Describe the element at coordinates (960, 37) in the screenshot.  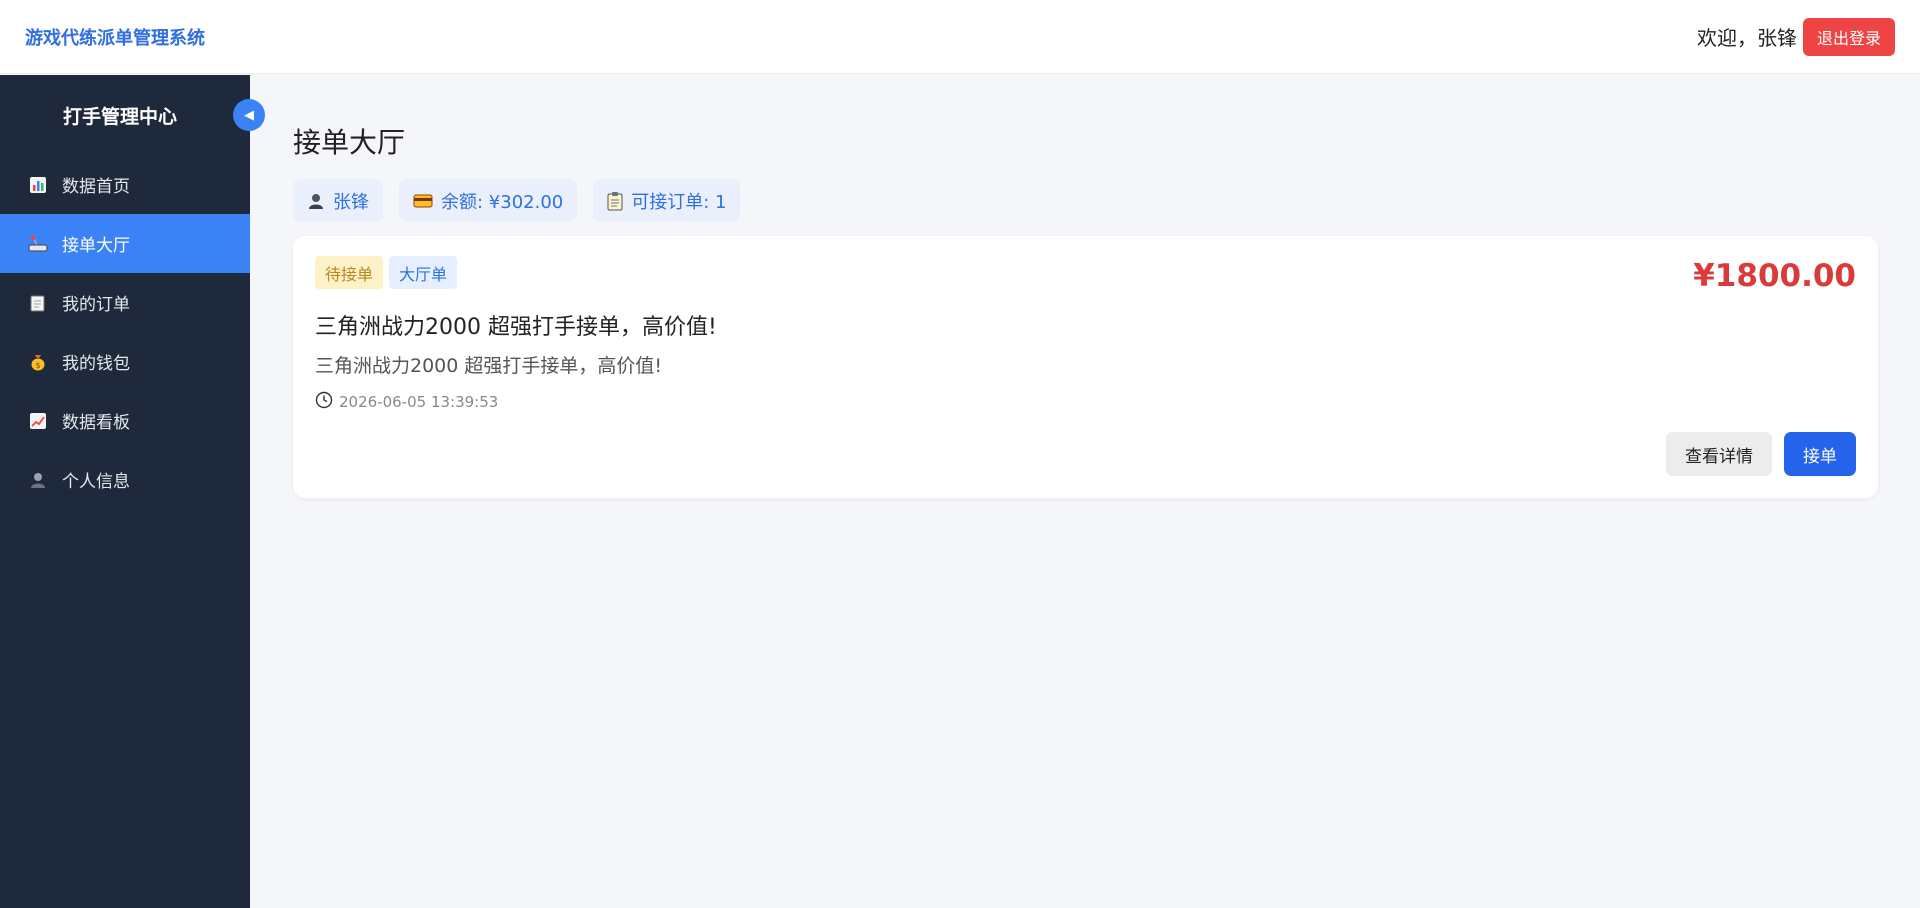
I see `top-header: 游戏代练派单管理系统 欢迎，张锋 退出登录` at that location.